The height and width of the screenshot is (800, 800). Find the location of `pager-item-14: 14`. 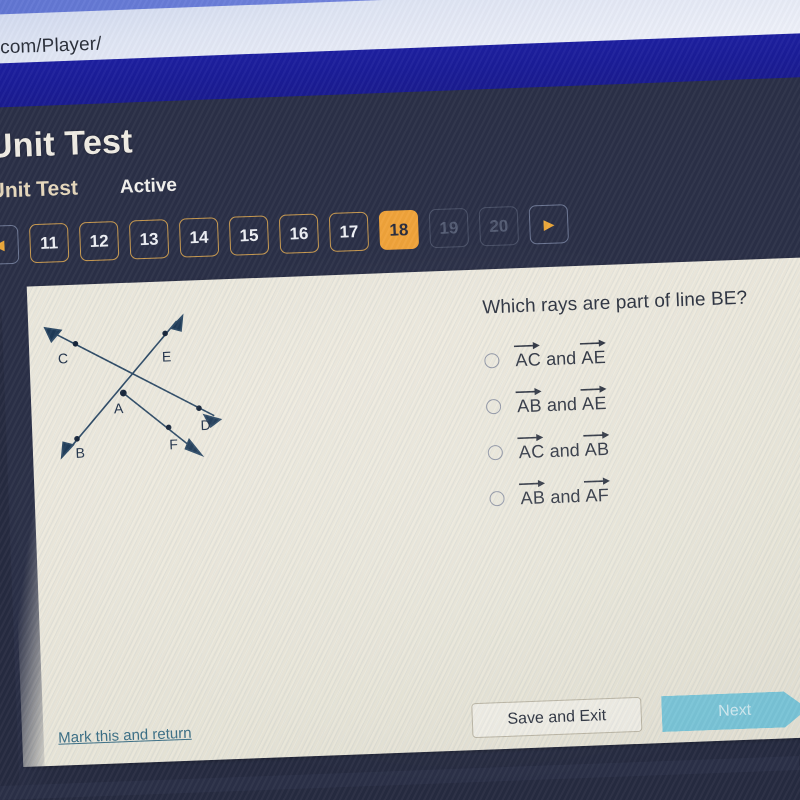

pager-item-14: 14 is located at coordinates (199, 237).